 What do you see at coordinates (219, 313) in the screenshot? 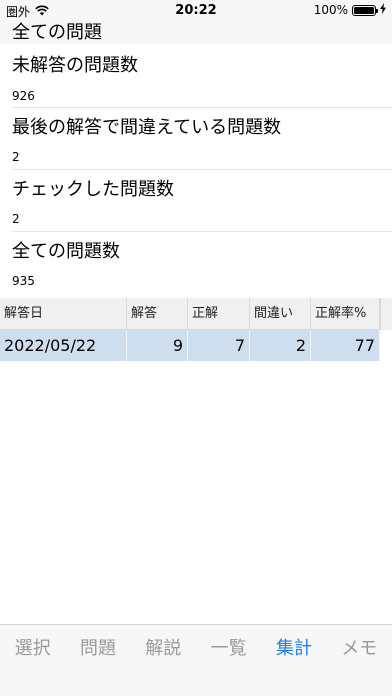
I see `column-header-correct: 正解` at bounding box center [219, 313].